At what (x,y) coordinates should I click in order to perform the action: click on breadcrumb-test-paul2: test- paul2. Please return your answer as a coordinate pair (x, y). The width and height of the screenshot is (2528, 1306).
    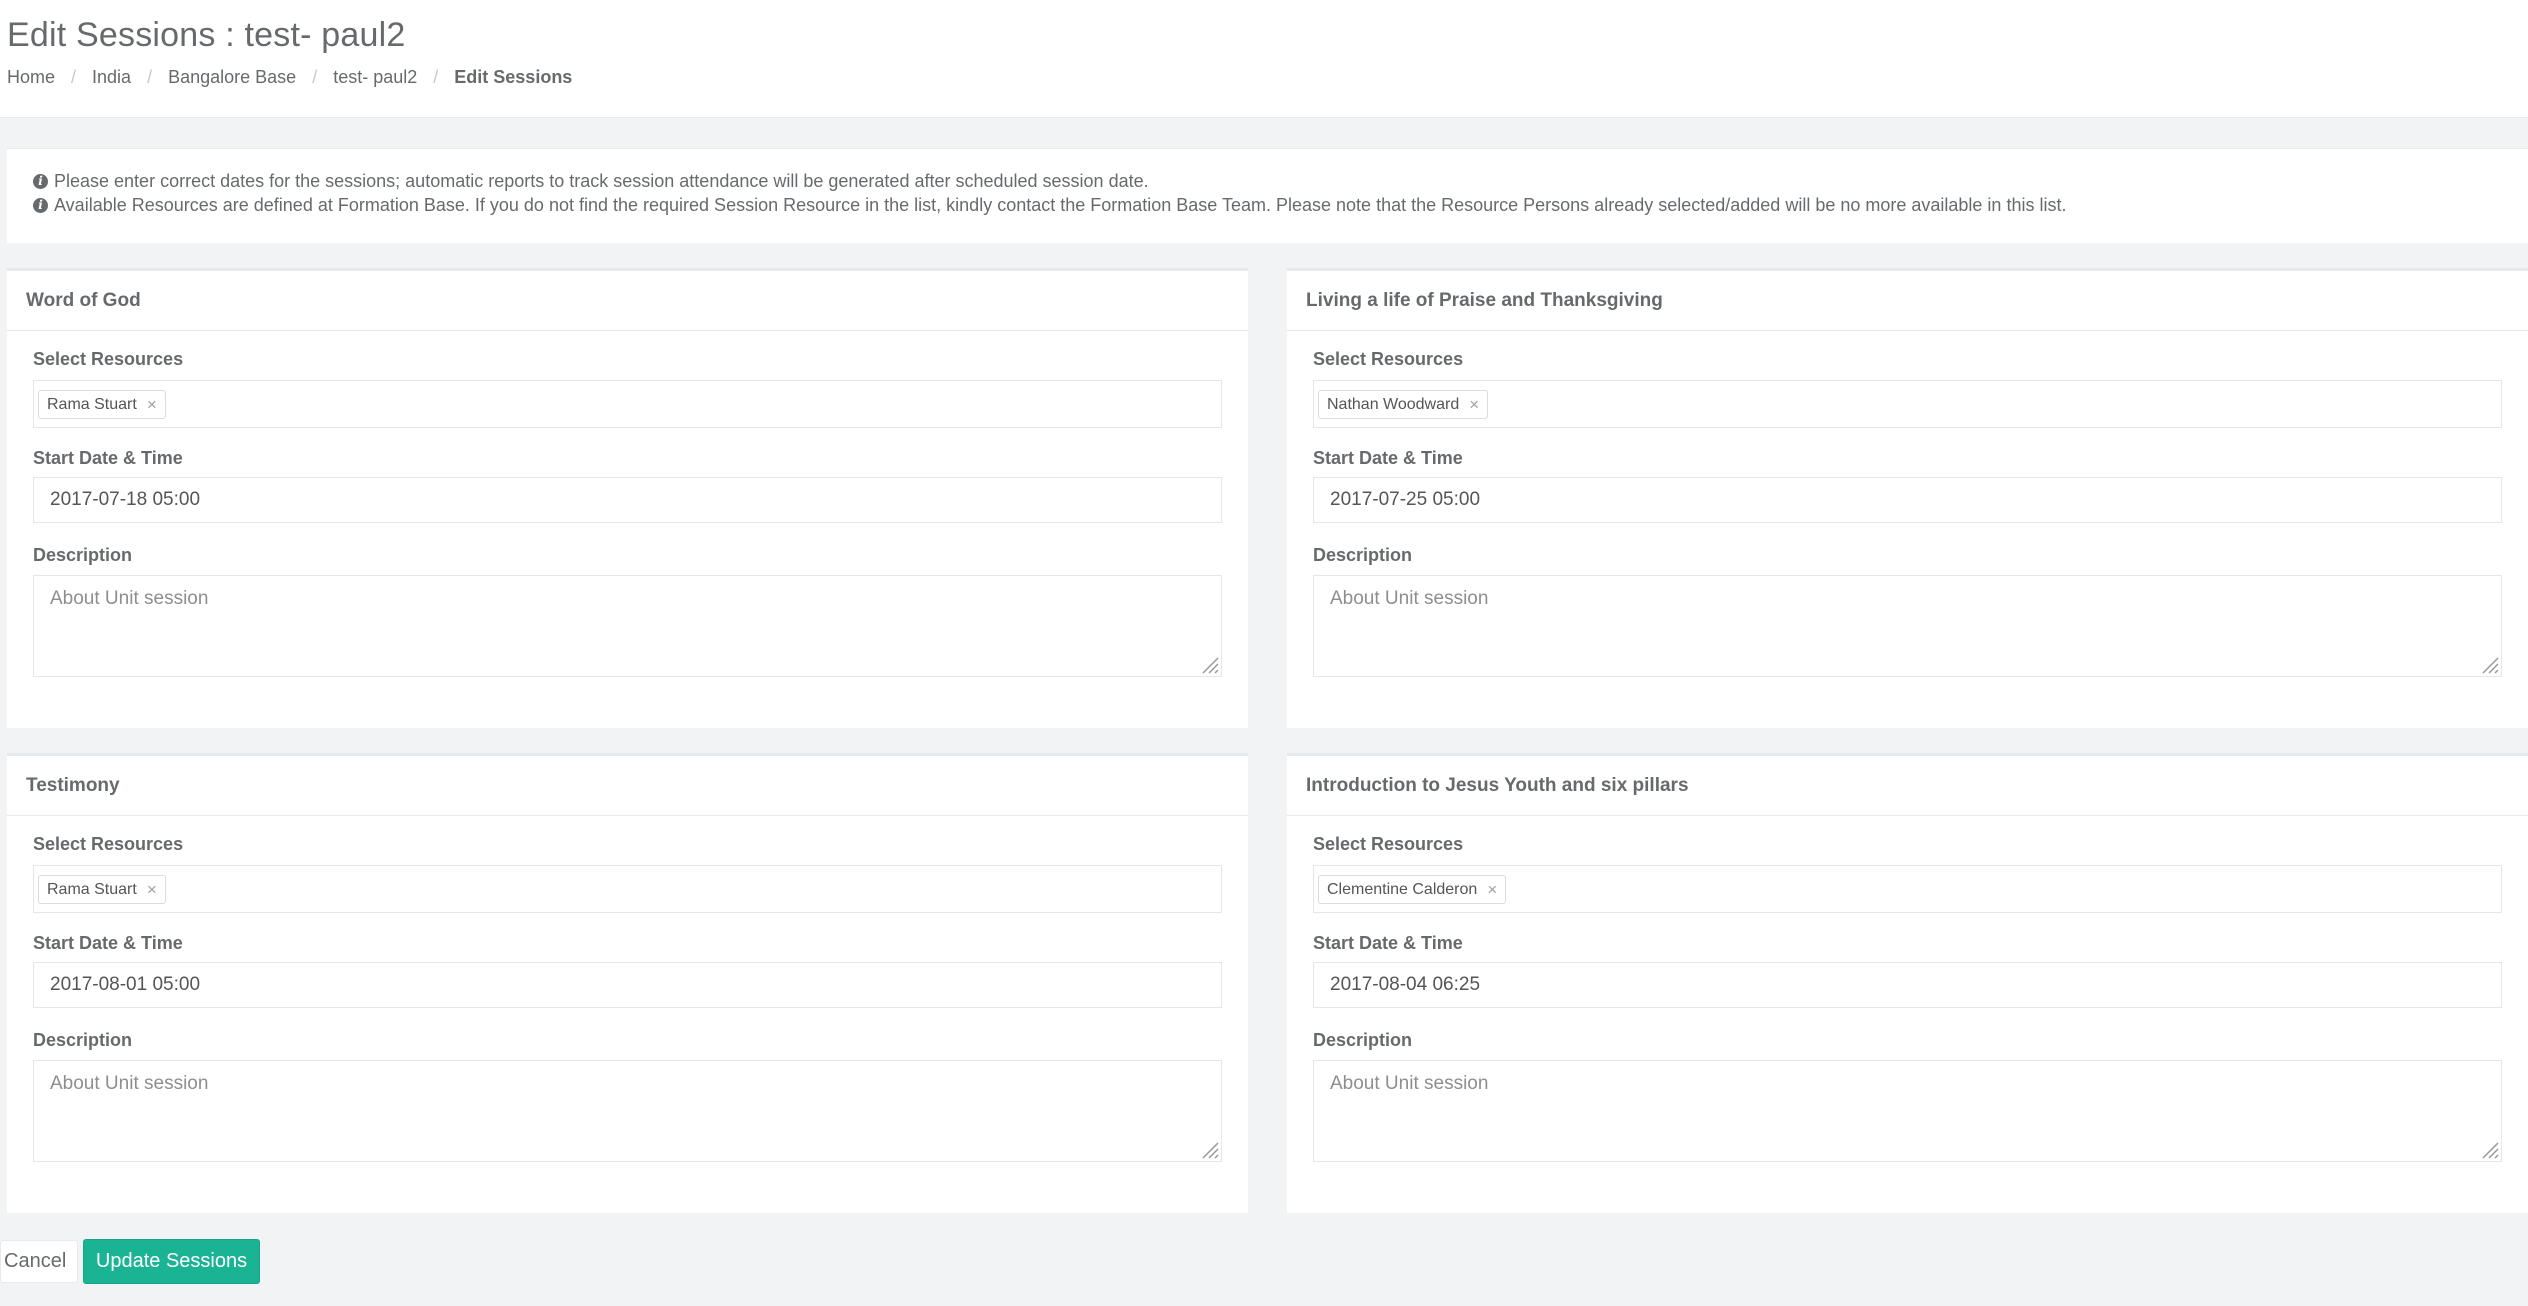
    Looking at the image, I should click on (375, 77).